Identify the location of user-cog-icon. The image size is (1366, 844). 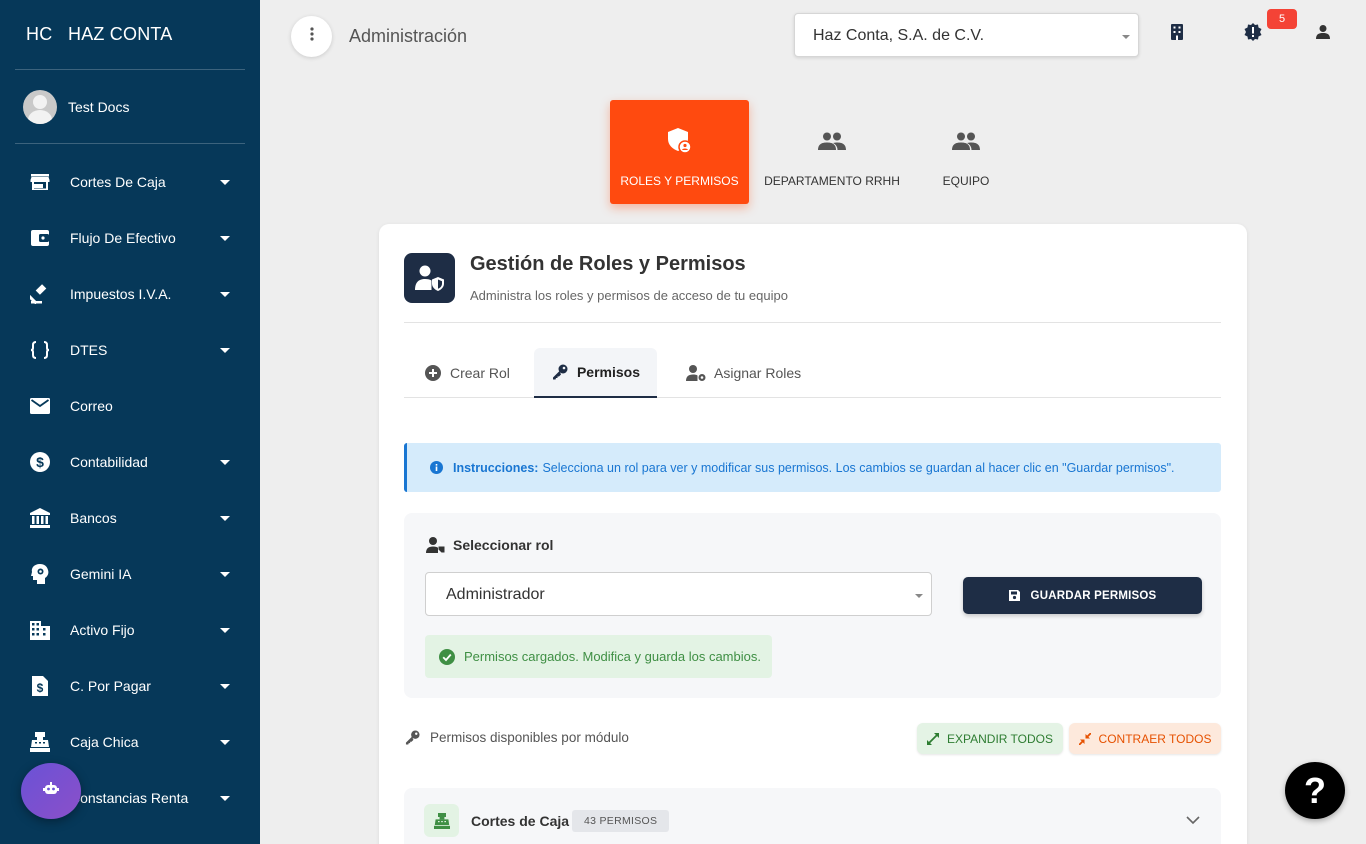
(696, 373).